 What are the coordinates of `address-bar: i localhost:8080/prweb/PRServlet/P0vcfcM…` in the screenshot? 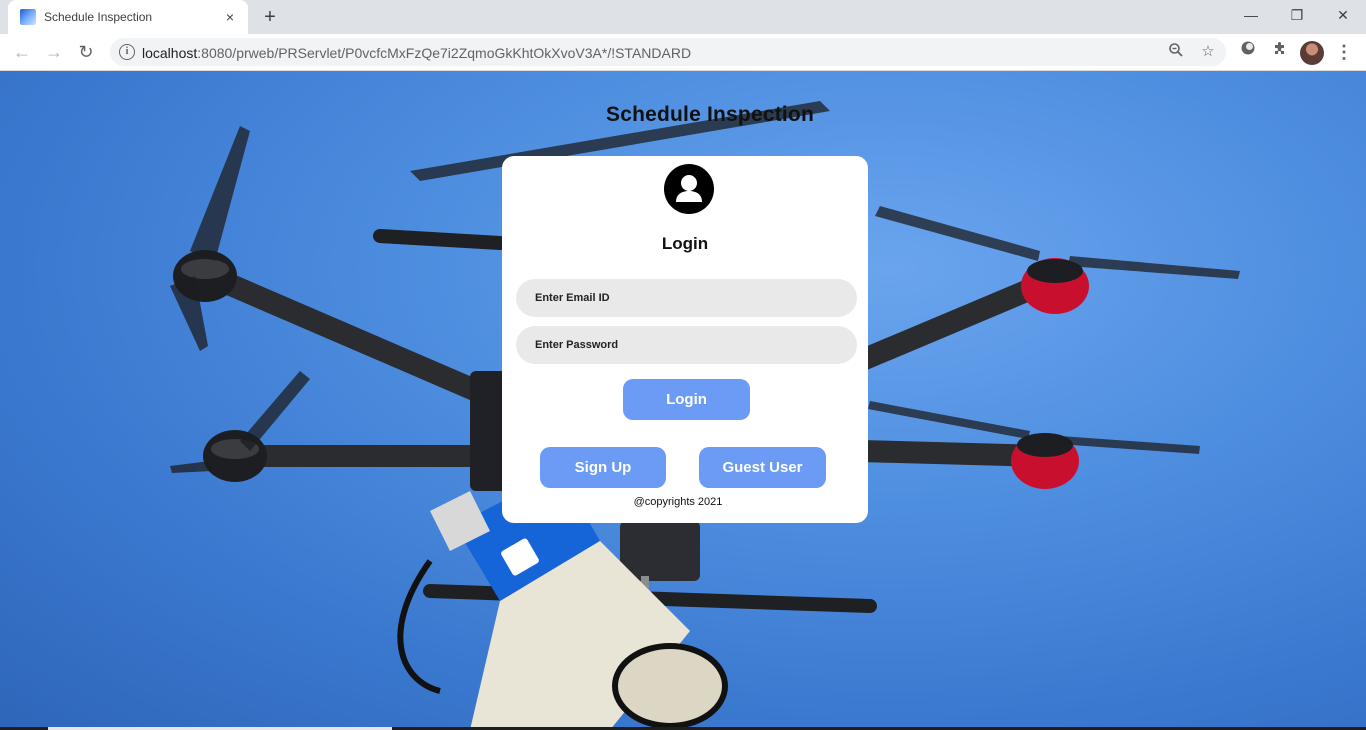 It's located at (668, 52).